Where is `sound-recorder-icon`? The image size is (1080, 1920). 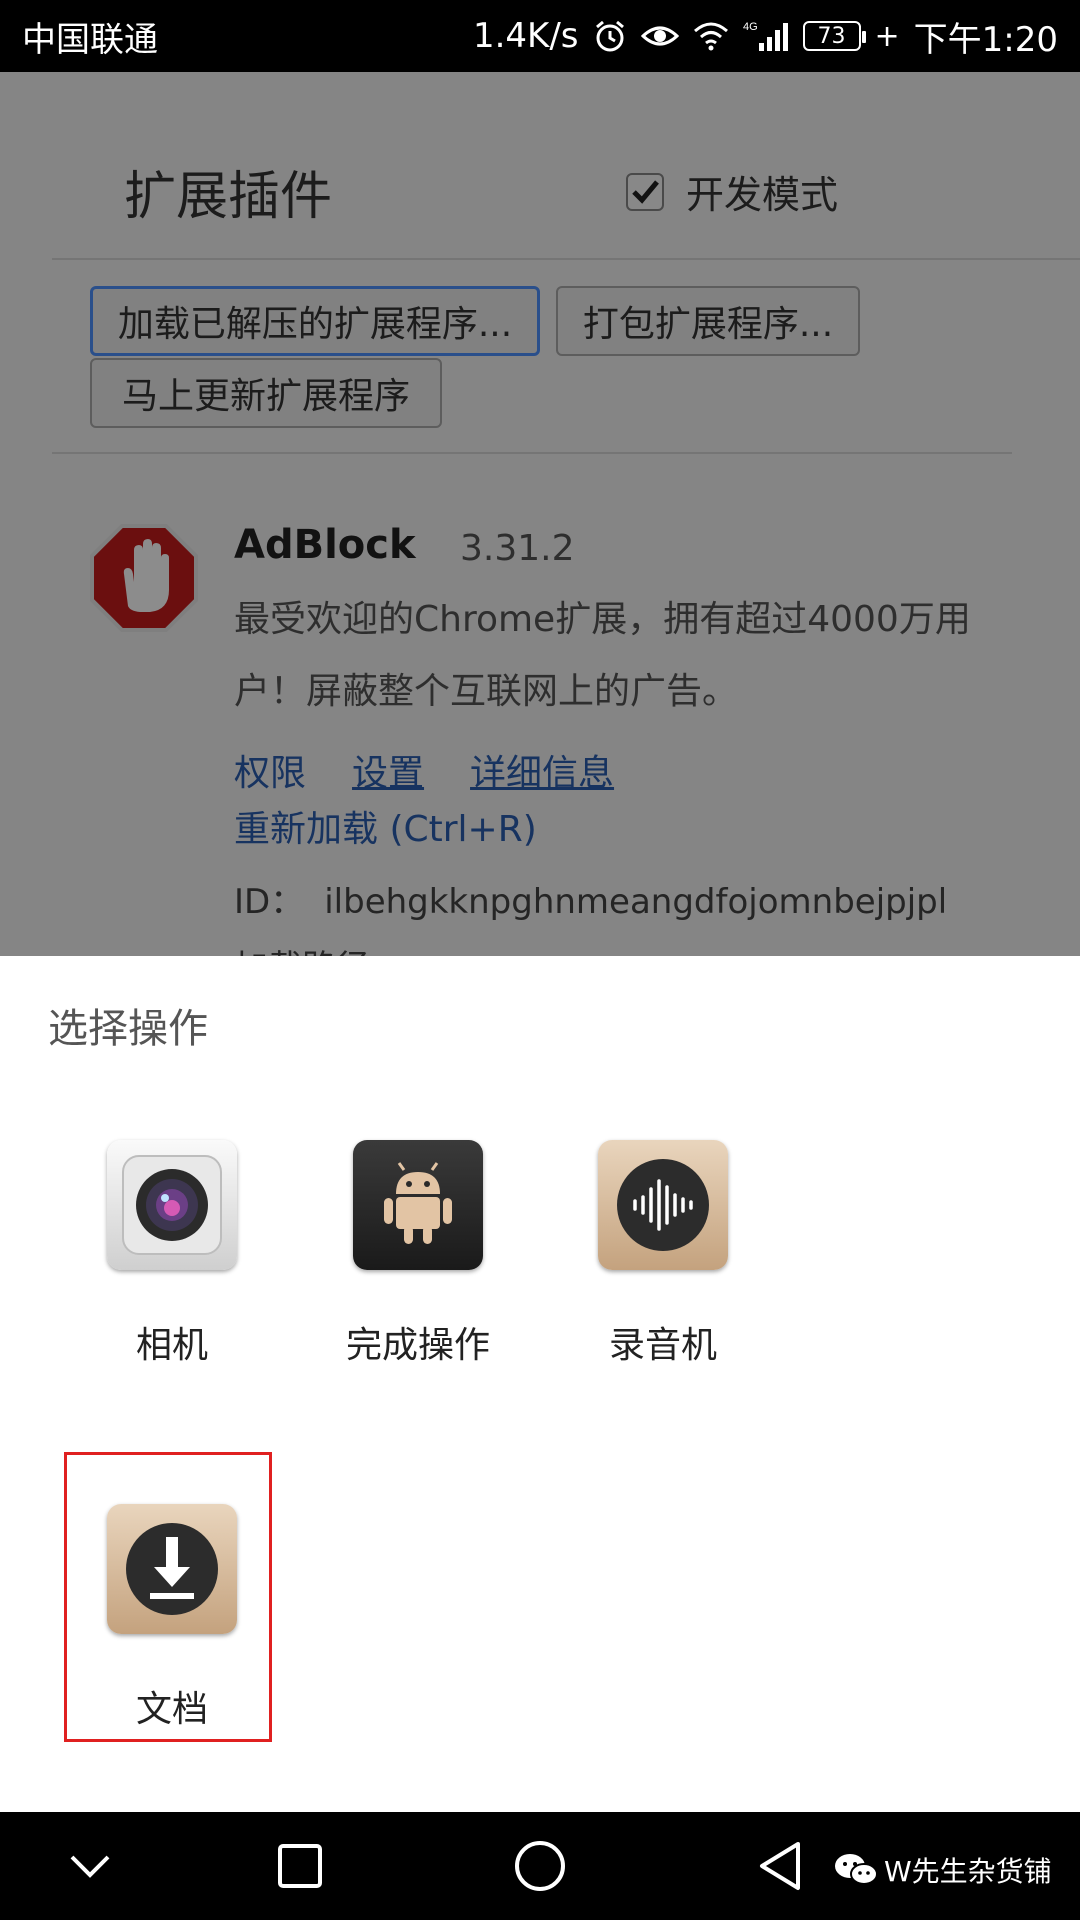
sound-recorder-icon is located at coordinates (663, 1205).